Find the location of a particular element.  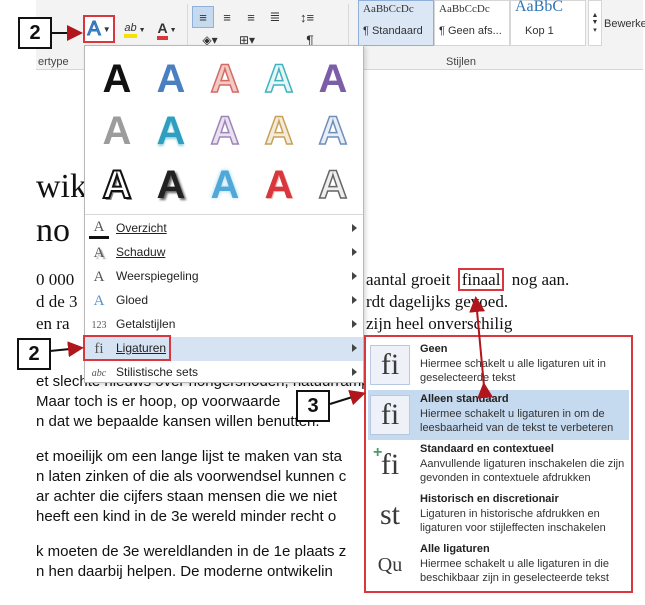

menu-item-weerspiegeling: A Weerspiegeling is located at coordinates (224, 277).